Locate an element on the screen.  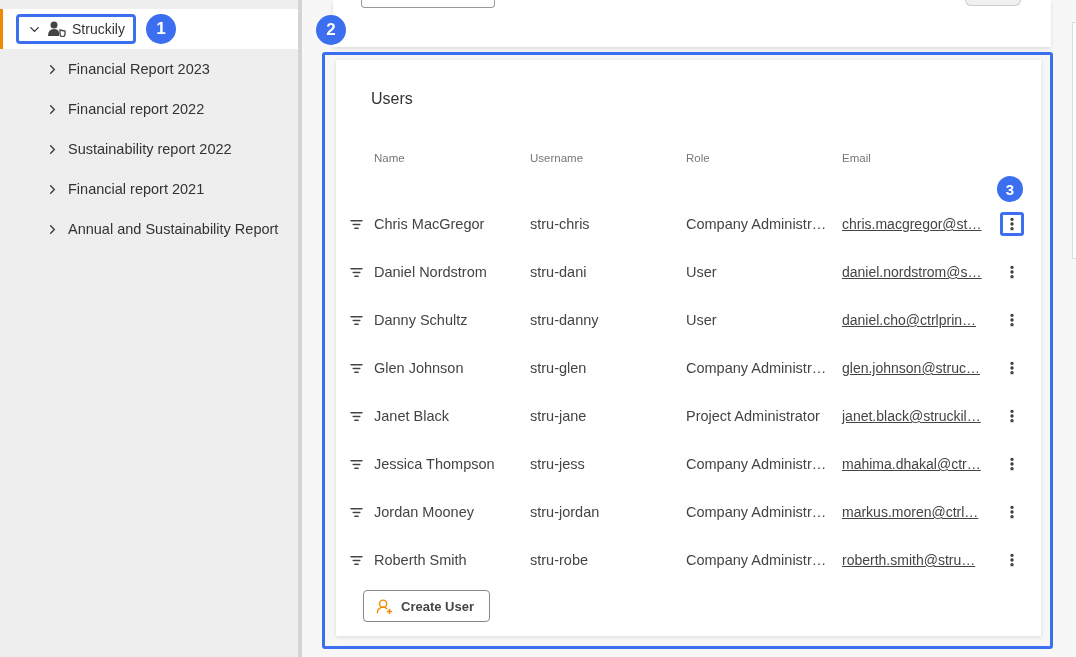
table-cell: Project Administrator is located at coordinates (753, 416).